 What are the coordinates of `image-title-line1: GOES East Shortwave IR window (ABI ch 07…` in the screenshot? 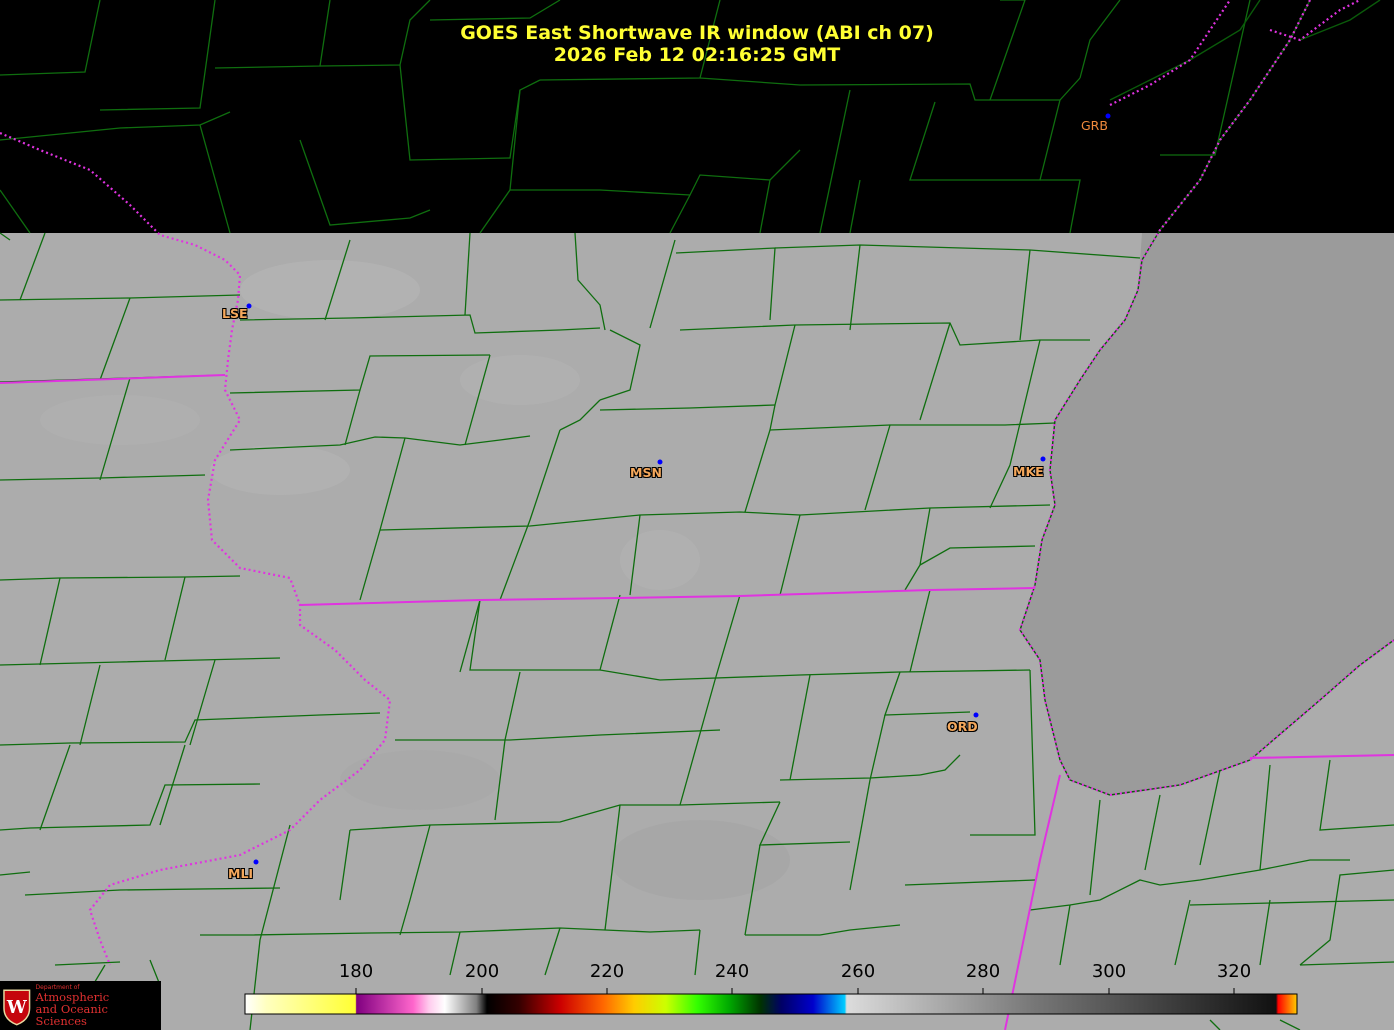 It's located at (697, 33).